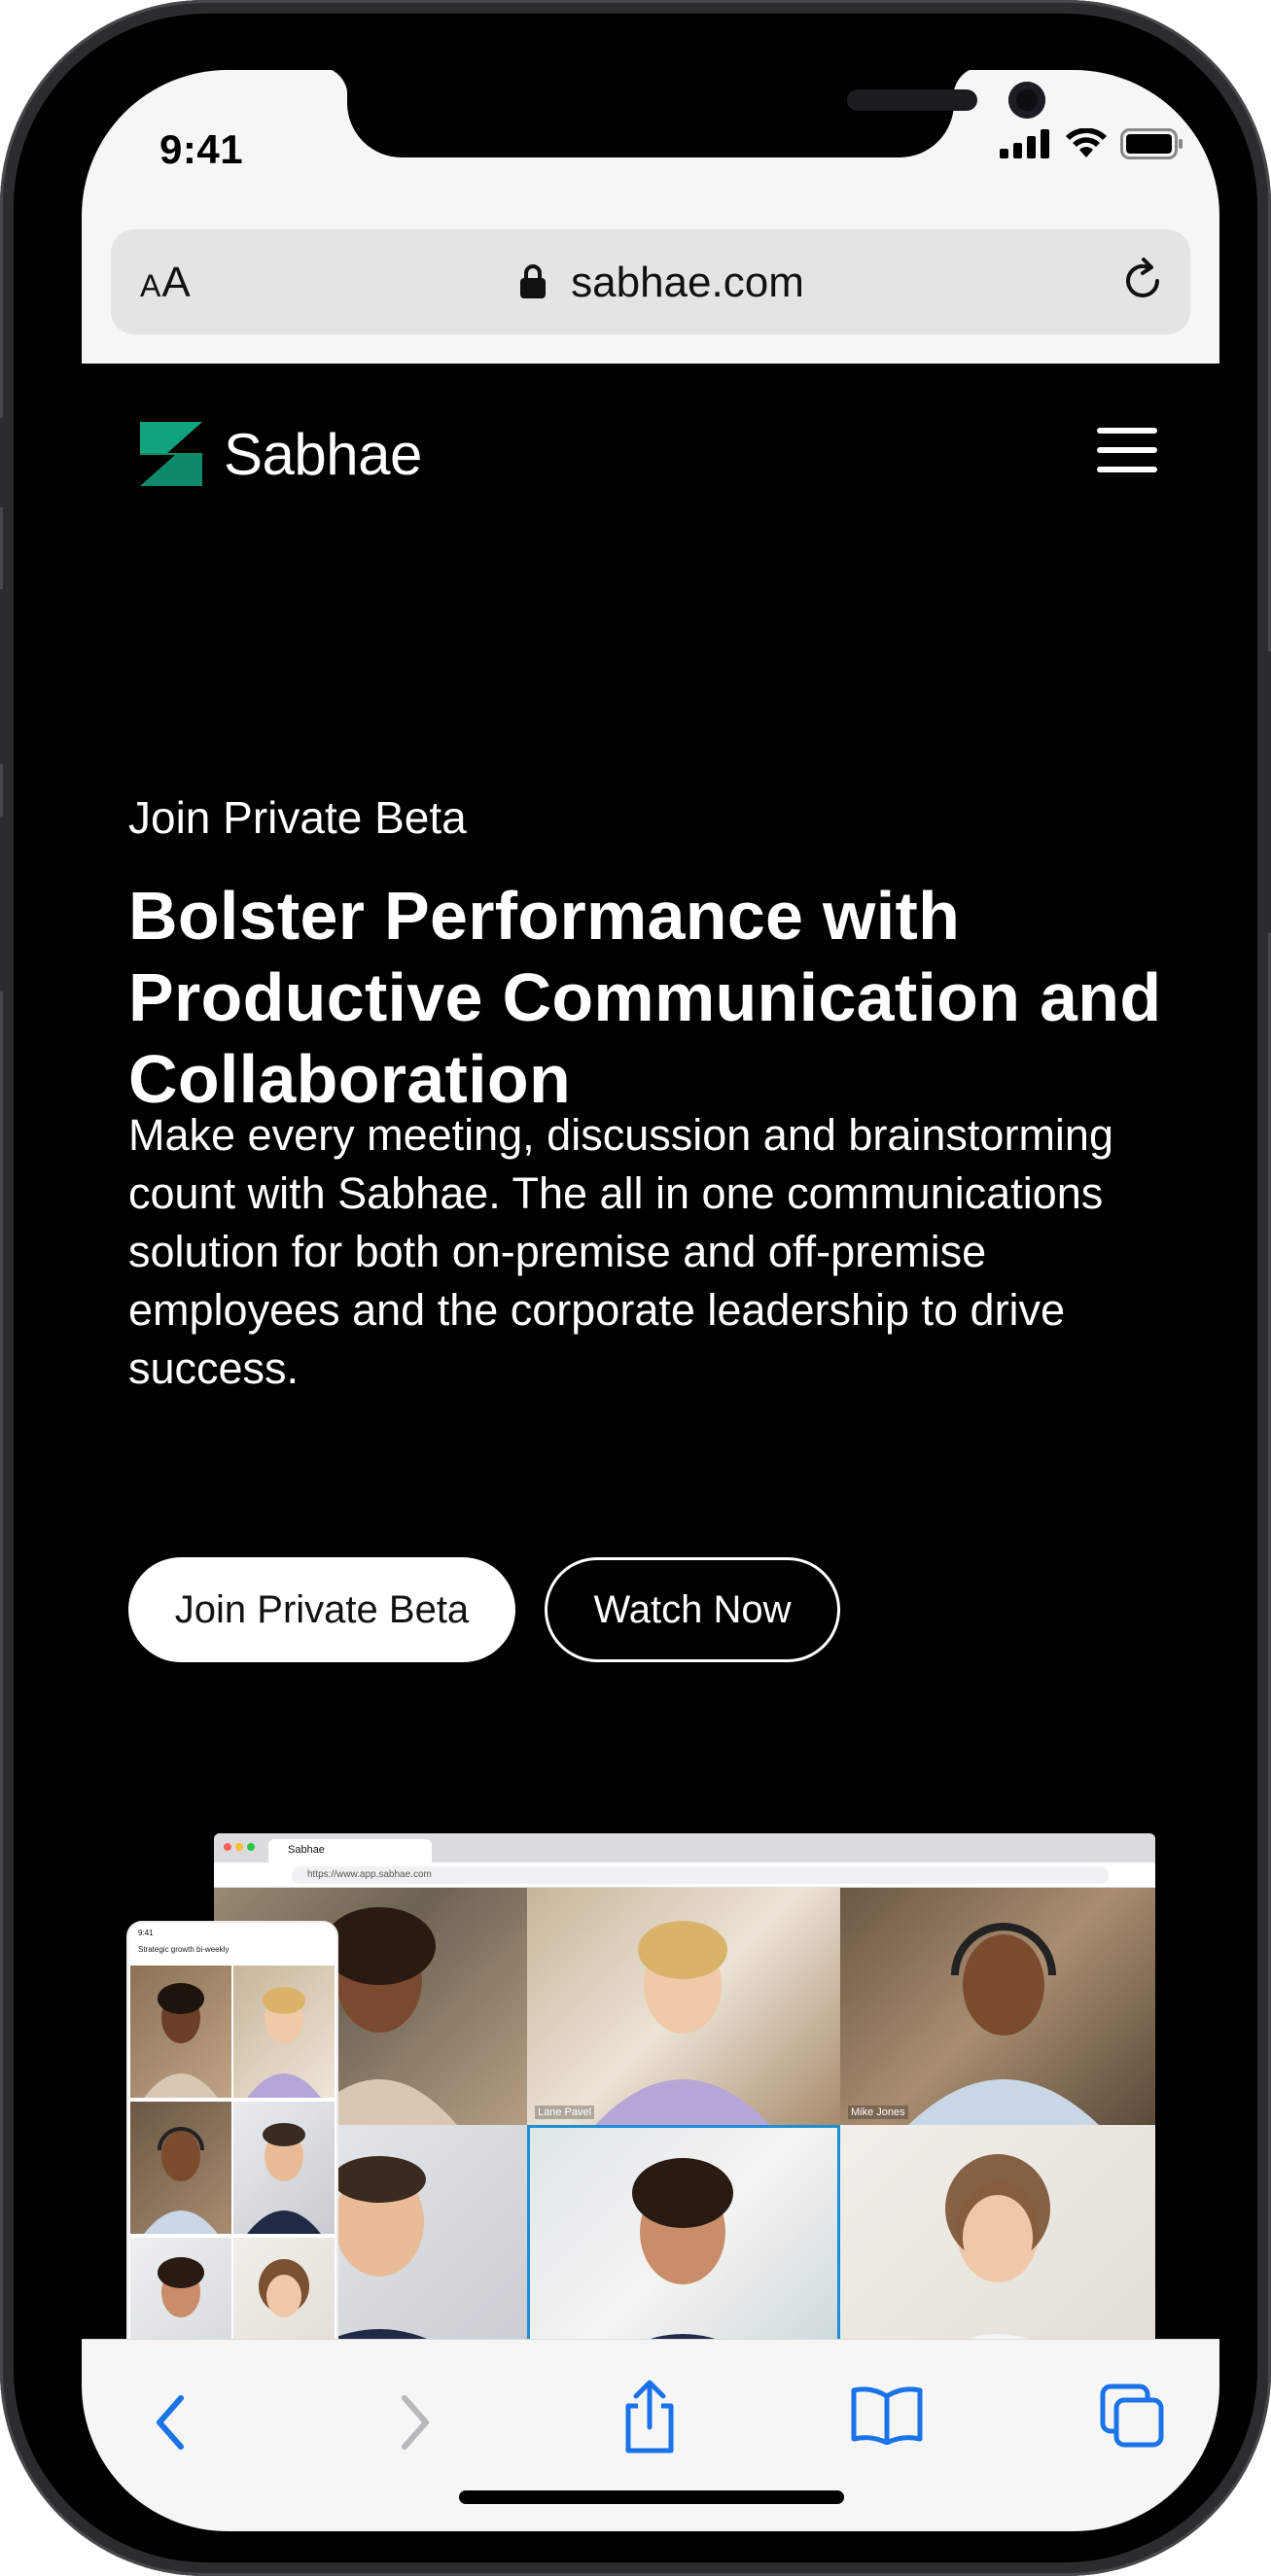 The width and height of the screenshot is (1271, 2576). What do you see at coordinates (239, 1847) in the screenshot?
I see `window-controls-icon` at bounding box center [239, 1847].